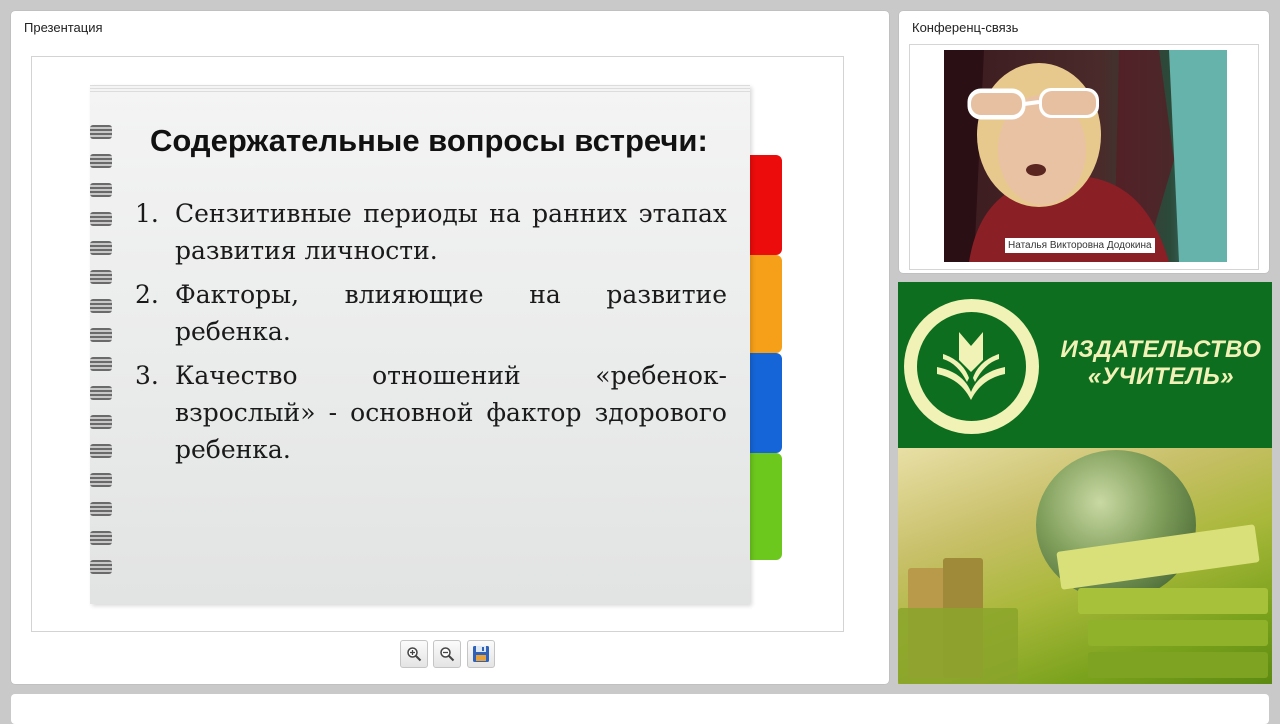 Image resolution: width=1280 pixels, height=724 pixels. I want to click on color-tab-blue, so click(766, 403).